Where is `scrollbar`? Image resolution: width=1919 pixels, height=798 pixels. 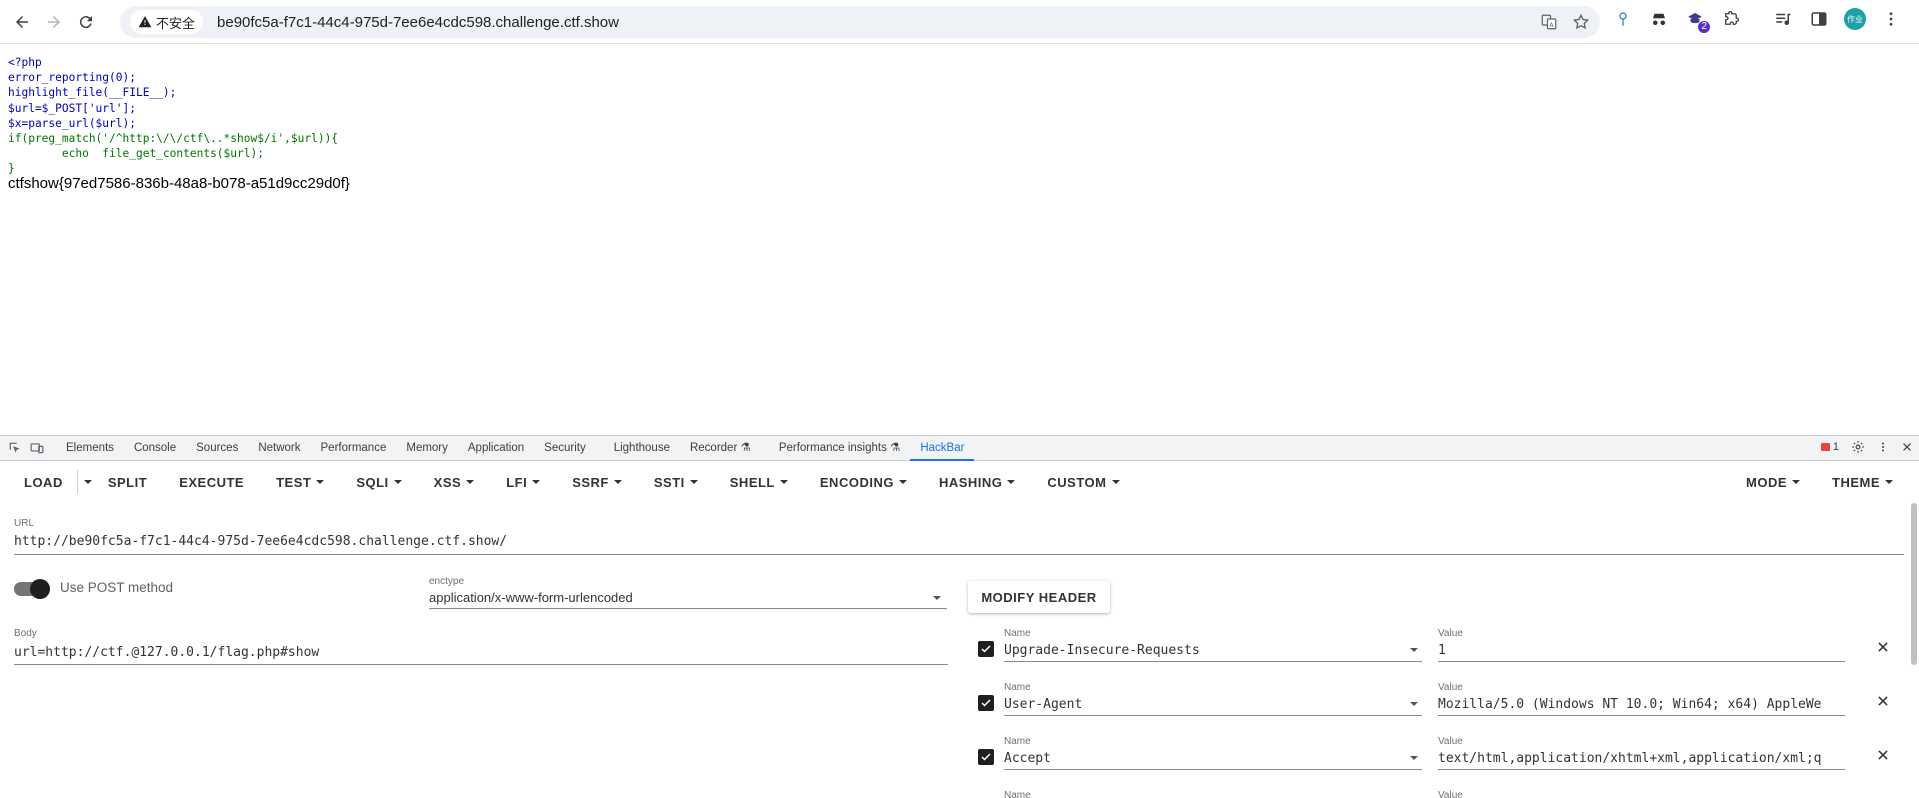 scrollbar is located at coordinates (1914, 584).